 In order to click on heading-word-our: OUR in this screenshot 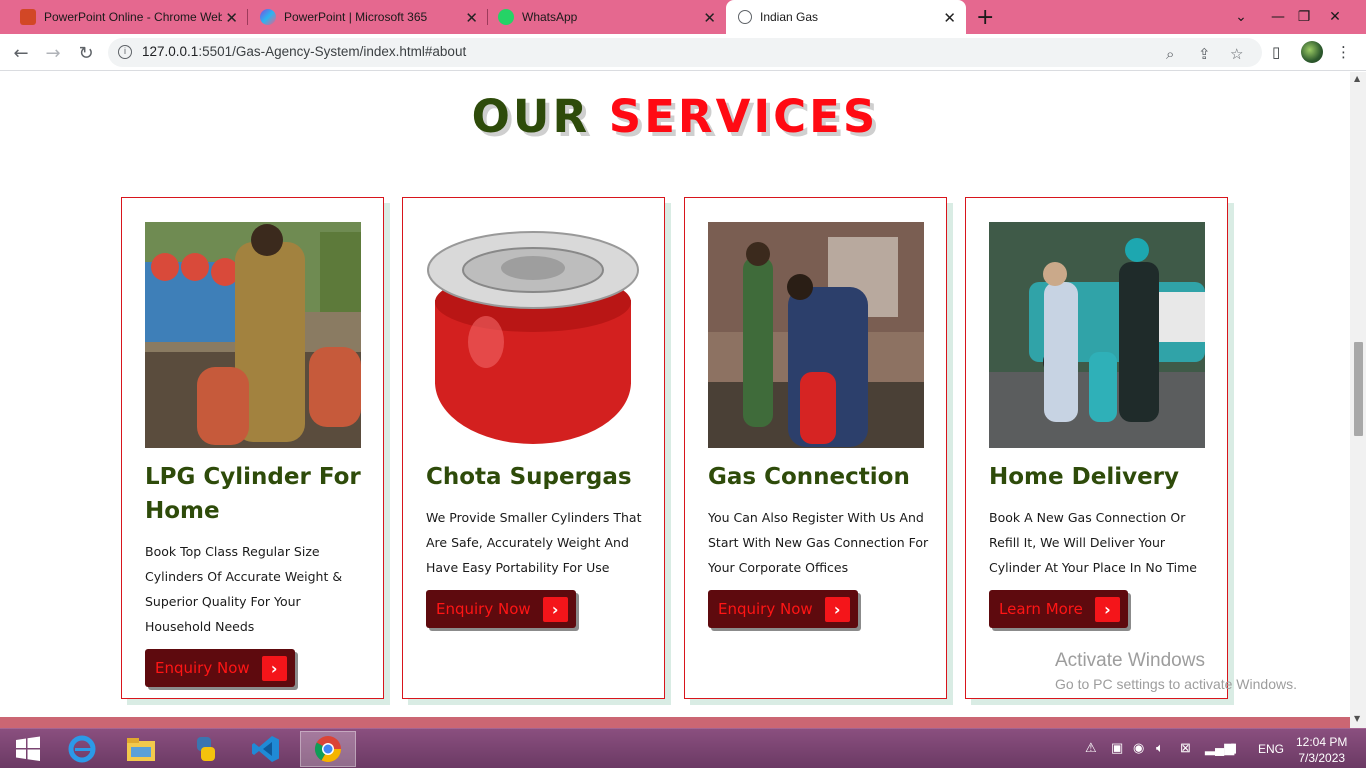, I will do `click(531, 116)`.